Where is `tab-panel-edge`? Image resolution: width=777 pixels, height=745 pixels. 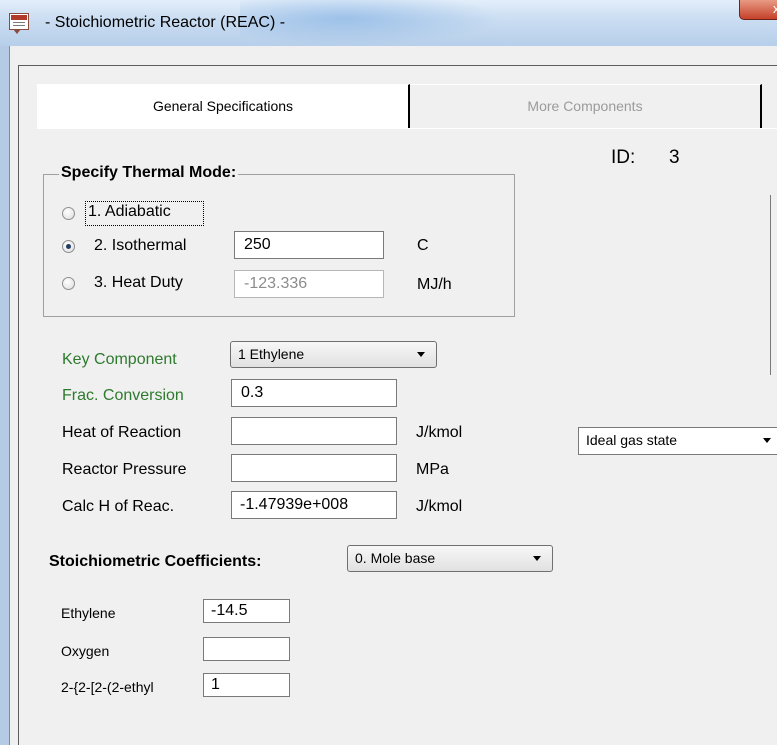 tab-panel-edge is located at coordinates (407, 128).